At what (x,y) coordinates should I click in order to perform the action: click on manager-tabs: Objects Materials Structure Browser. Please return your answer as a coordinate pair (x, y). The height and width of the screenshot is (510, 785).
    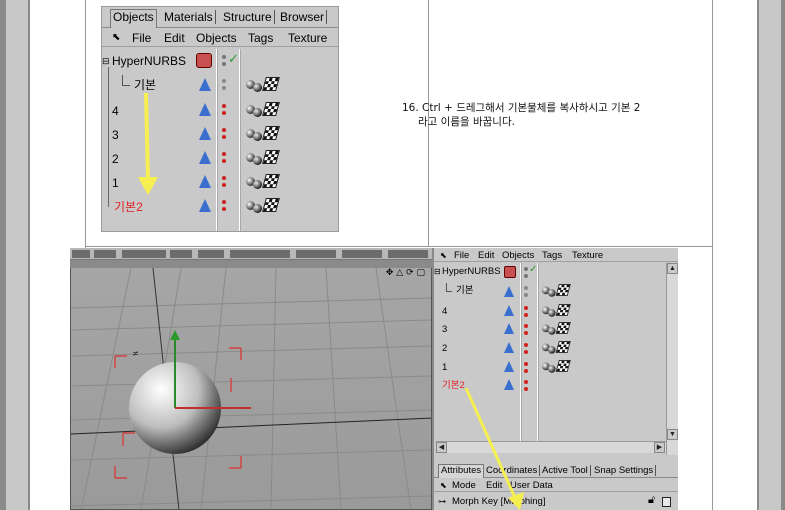
    Looking at the image, I should click on (220, 17).